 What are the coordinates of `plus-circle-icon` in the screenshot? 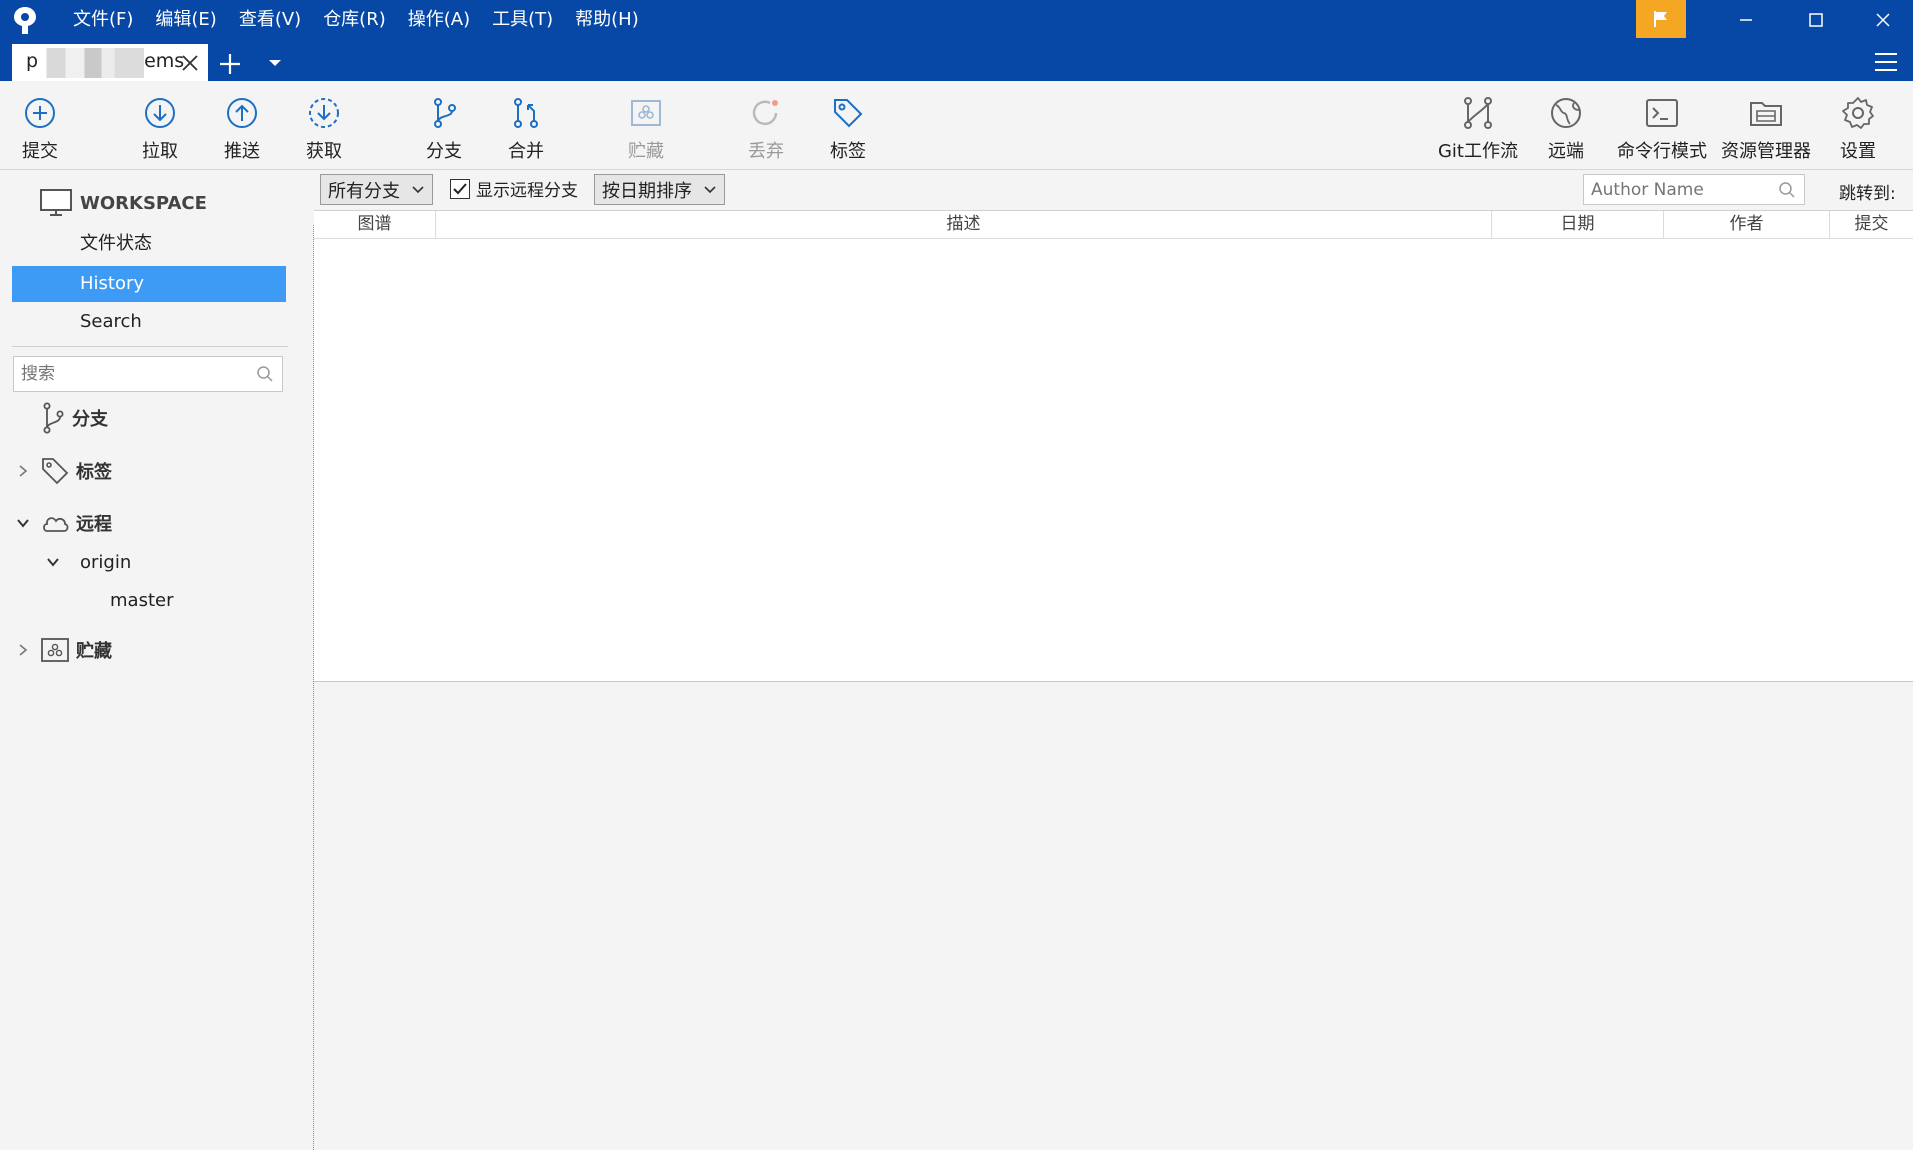 It's located at (40, 113).